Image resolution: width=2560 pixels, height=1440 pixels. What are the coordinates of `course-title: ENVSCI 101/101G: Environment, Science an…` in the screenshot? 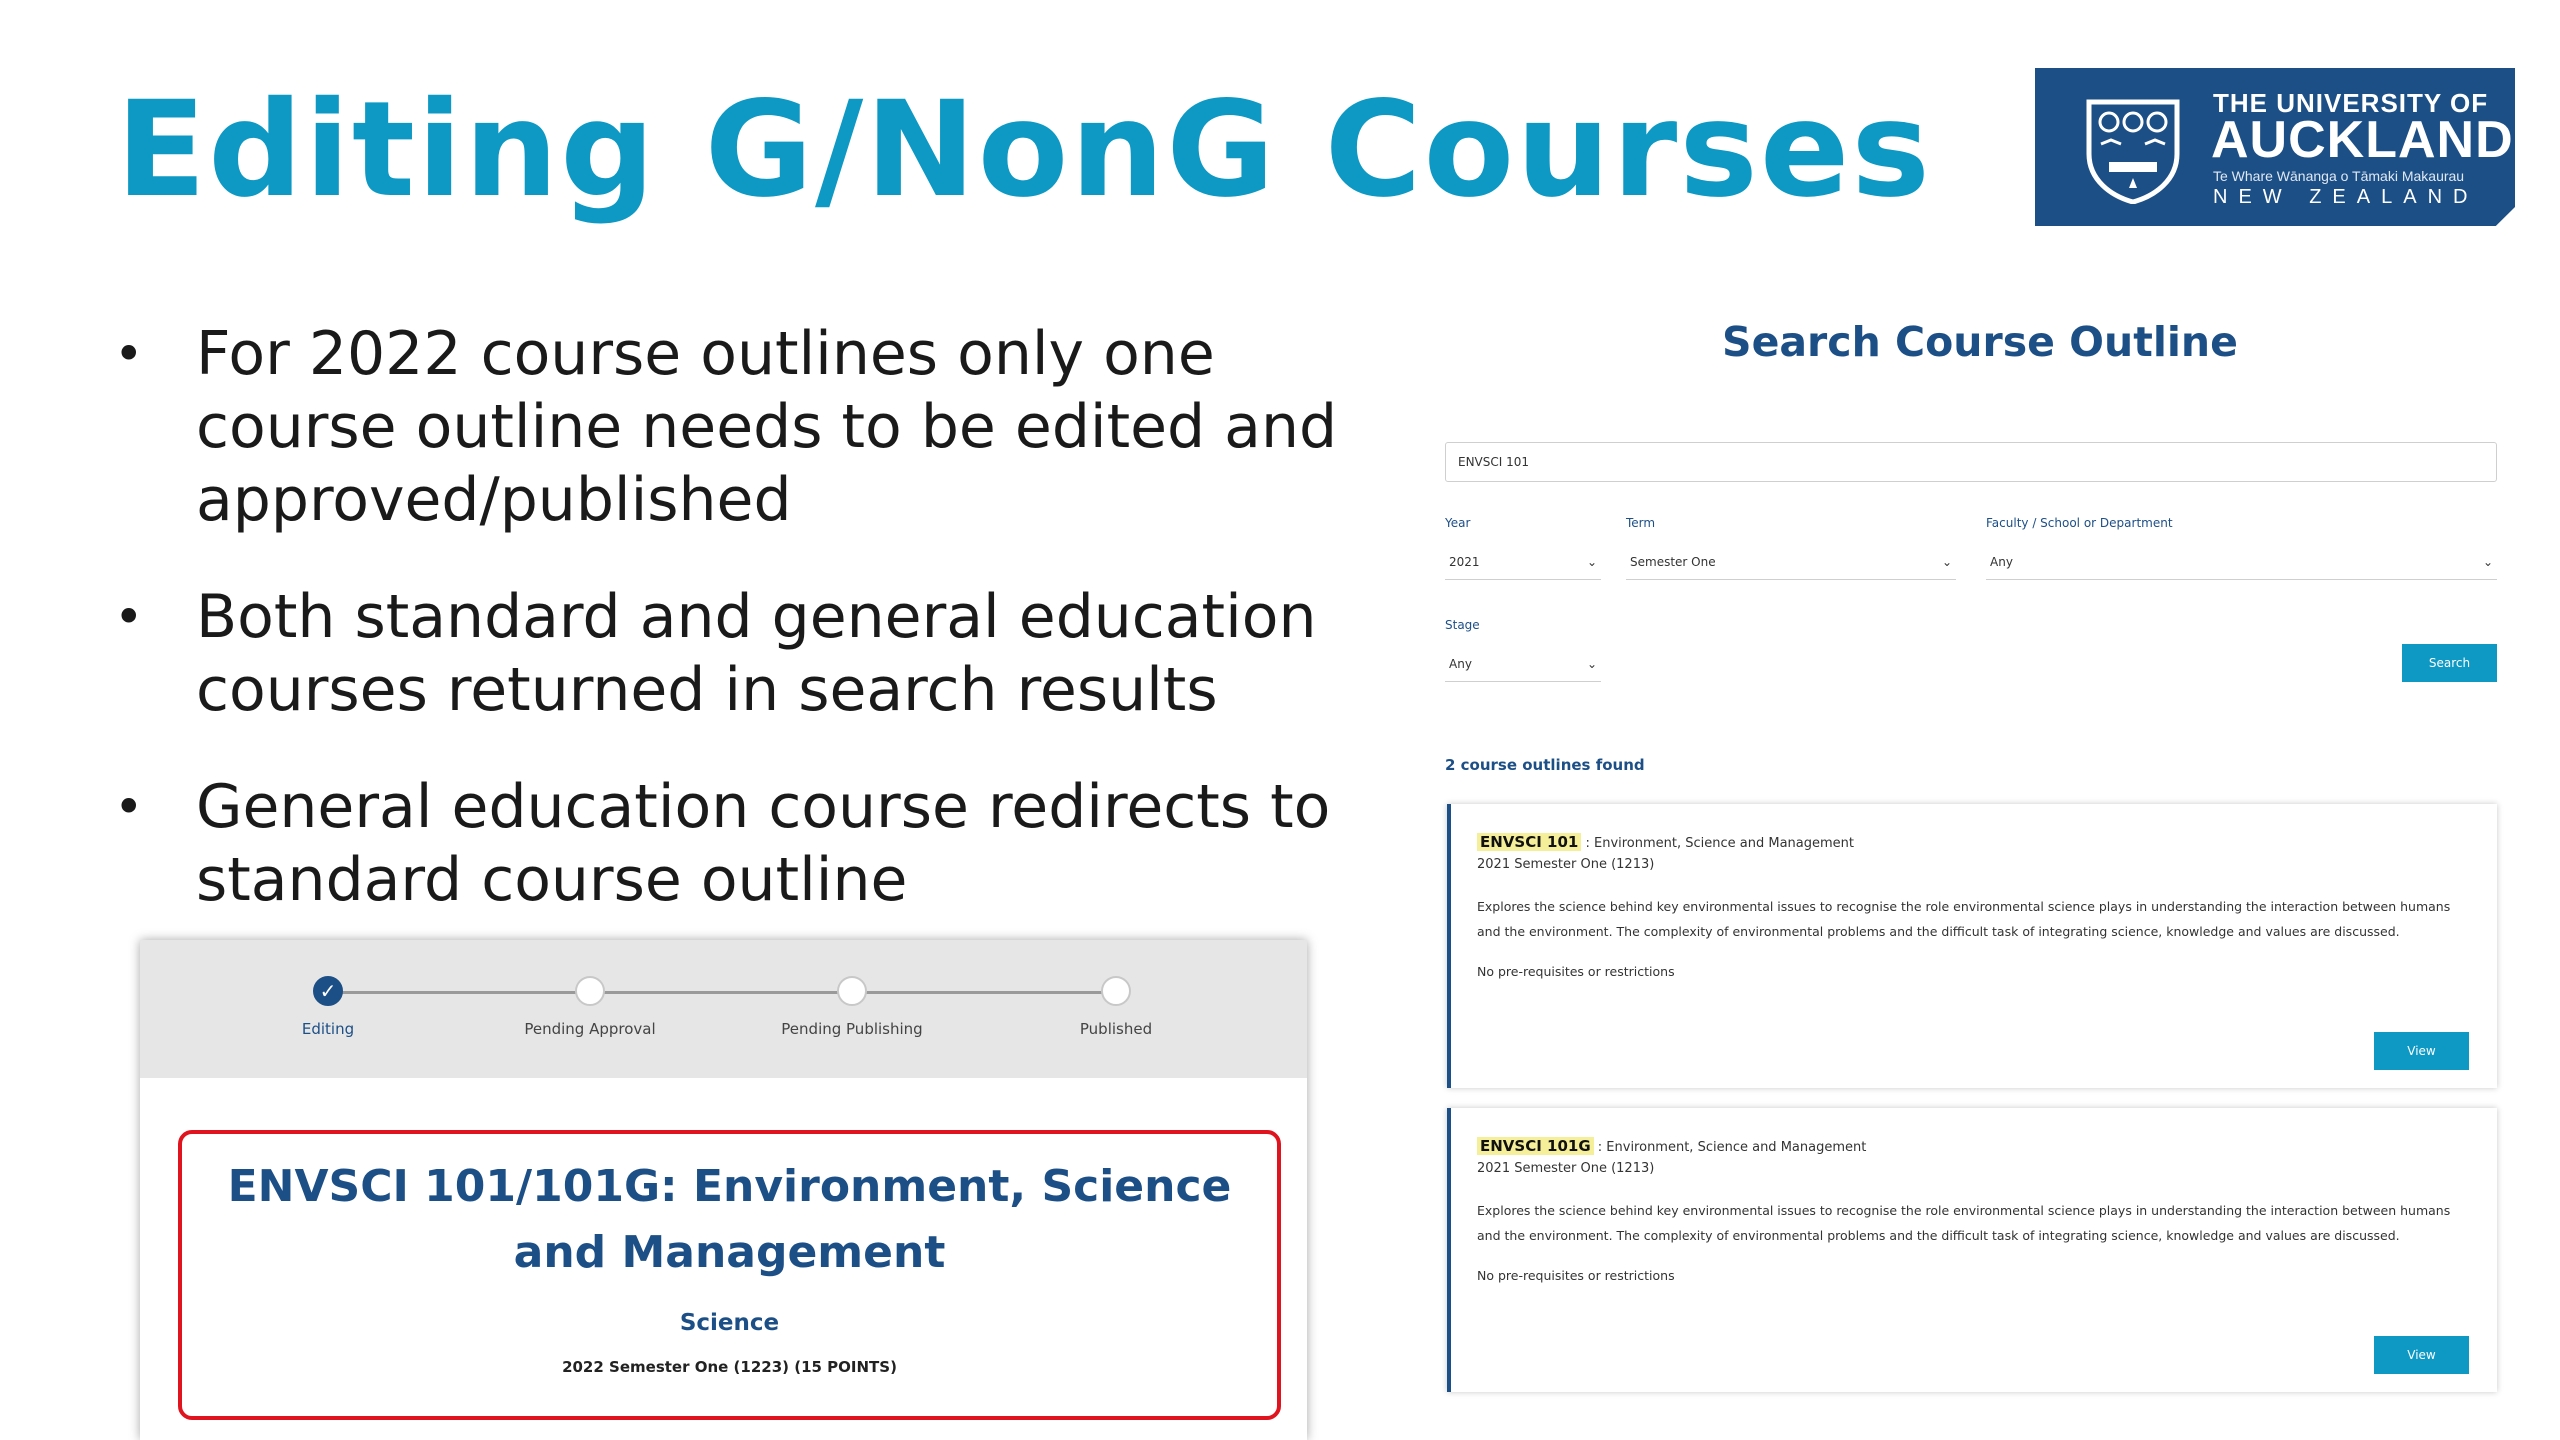 It's located at (729, 1219).